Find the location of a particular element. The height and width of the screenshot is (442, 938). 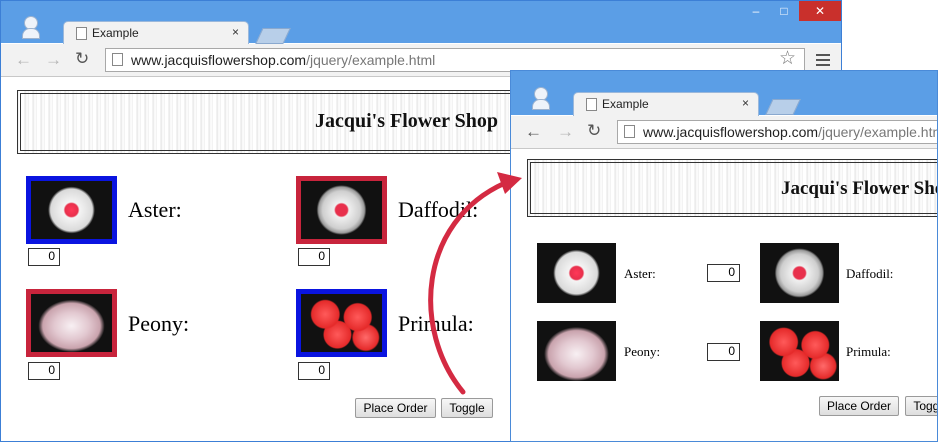

close-window-button: ✕ is located at coordinates (820, 11).